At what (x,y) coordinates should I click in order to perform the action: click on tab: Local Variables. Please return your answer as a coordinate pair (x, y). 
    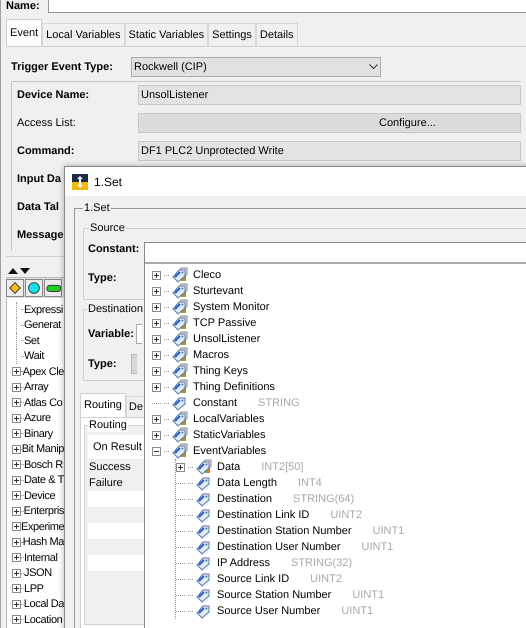
    Looking at the image, I should click on (83, 34).